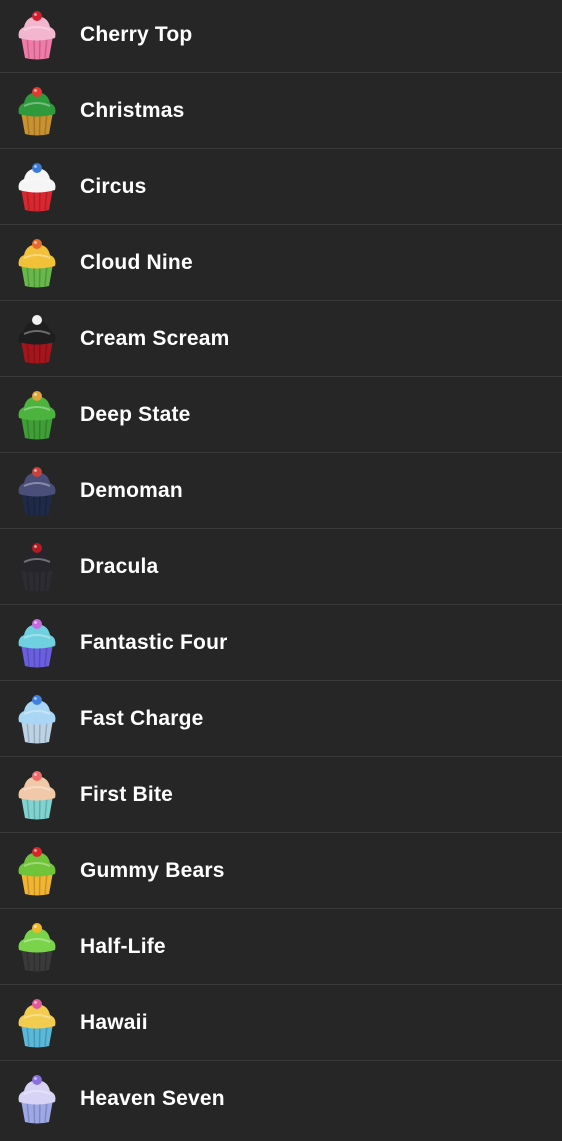  I want to click on demoman-cupcake-icon, so click(37, 491).